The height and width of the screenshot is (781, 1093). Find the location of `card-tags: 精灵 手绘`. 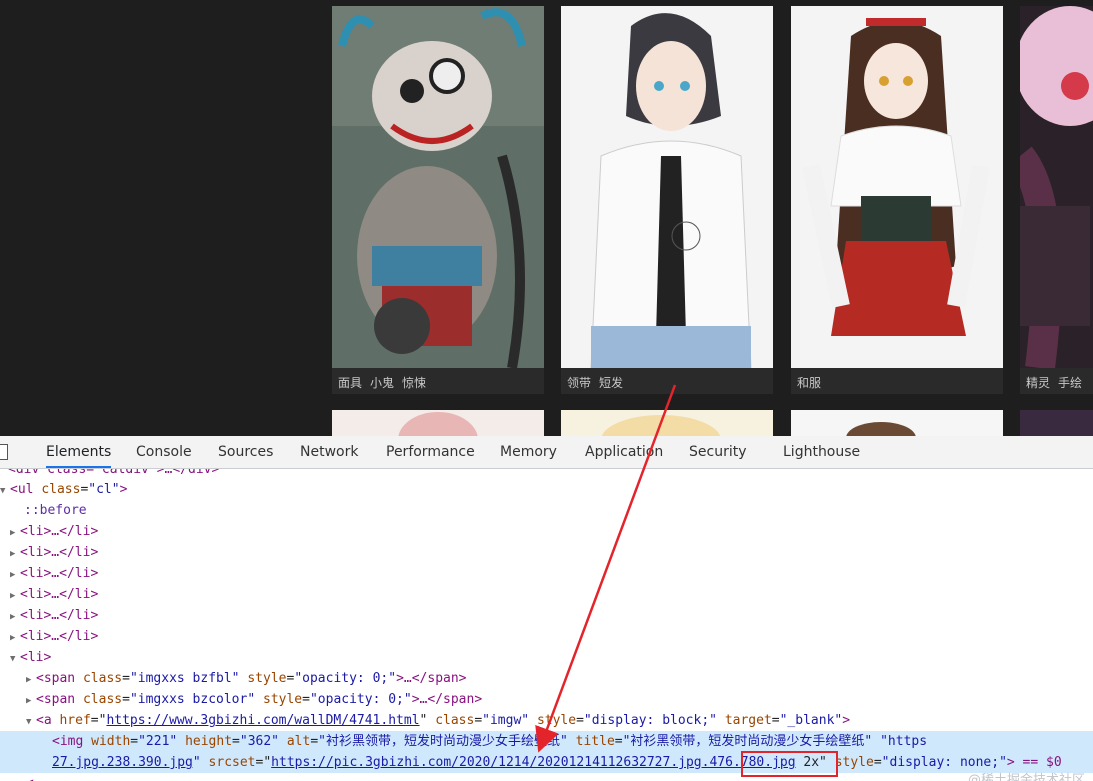

card-tags: 精灵 手绘 is located at coordinates (1058, 382).